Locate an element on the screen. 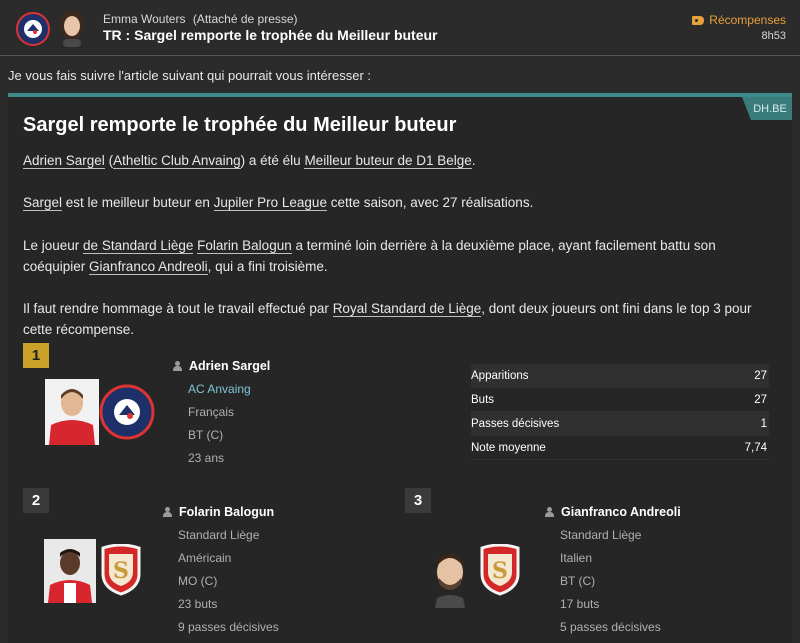  player-name-3: Gianfranco Andreoli is located at coordinates (613, 512).